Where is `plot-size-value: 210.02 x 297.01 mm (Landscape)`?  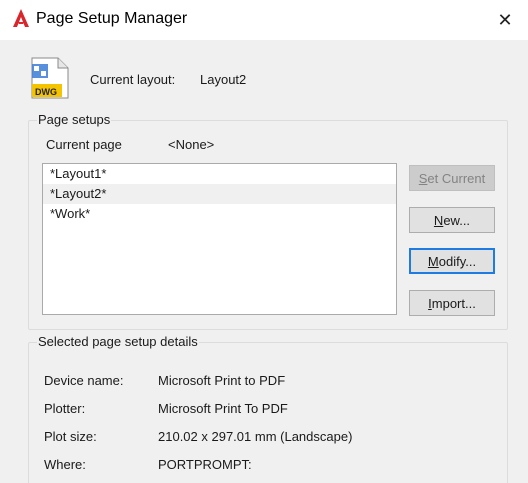 plot-size-value: 210.02 x 297.01 mm (Landscape) is located at coordinates (255, 436).